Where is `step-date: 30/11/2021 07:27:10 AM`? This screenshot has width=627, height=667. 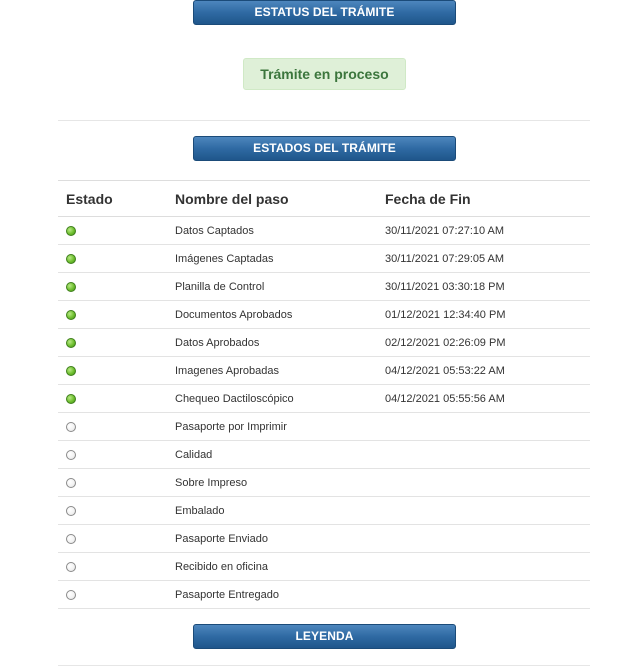
step-date: 30/11/2021 07:27:10 AM is located at coordinates (483, 230).